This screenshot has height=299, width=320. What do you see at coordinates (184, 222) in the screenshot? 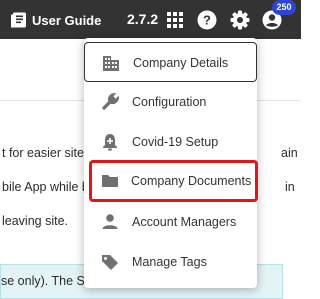
I see `menu-item-label: Account Managers` at bounding box center [184, 222].